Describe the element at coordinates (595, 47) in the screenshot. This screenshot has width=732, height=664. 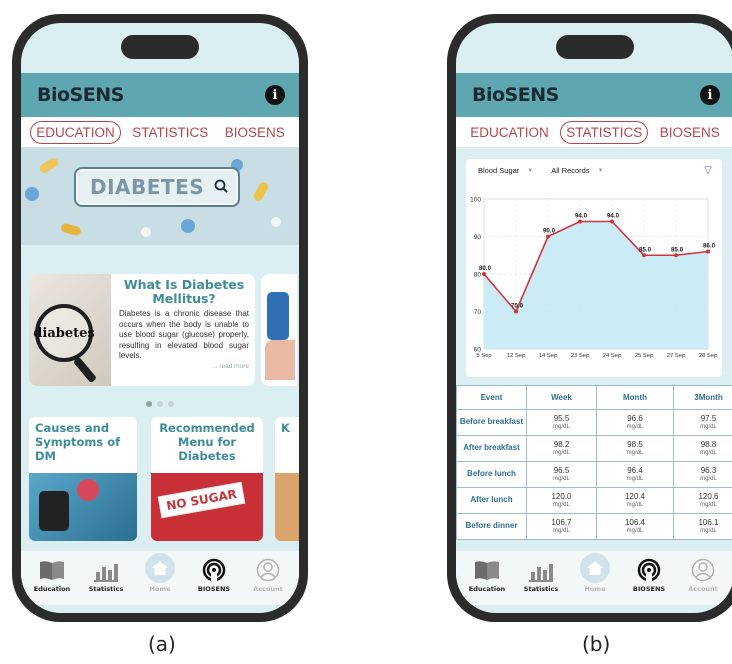
I see `notch` at that location.